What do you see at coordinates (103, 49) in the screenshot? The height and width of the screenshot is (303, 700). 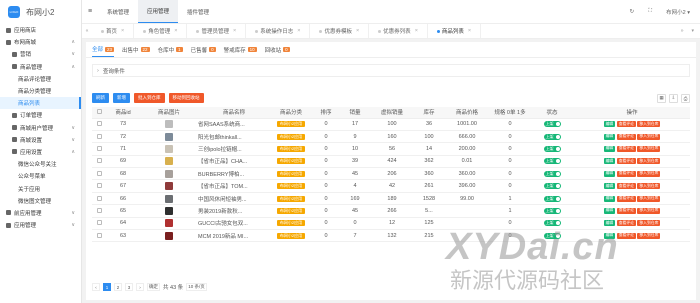 I see `status-tab: 全部 23` at bounding box center [103, 49].